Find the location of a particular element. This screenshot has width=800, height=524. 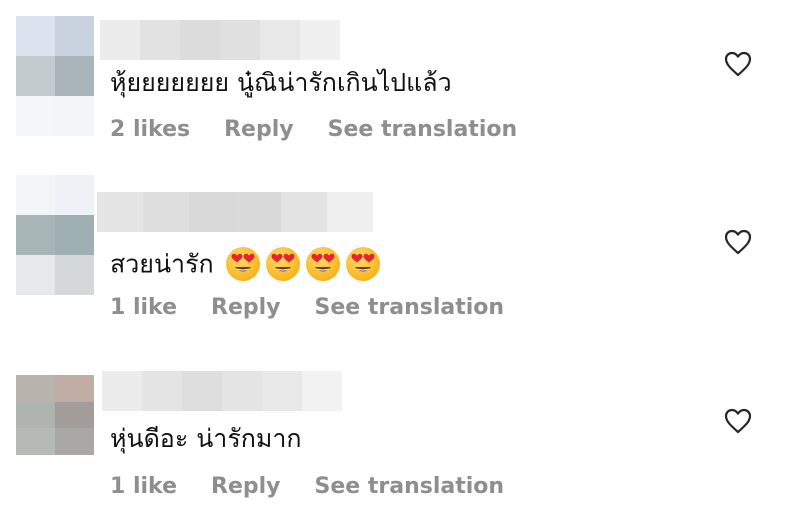

comment-text: สวยน่ารัก is located at coordinates (245, 264).